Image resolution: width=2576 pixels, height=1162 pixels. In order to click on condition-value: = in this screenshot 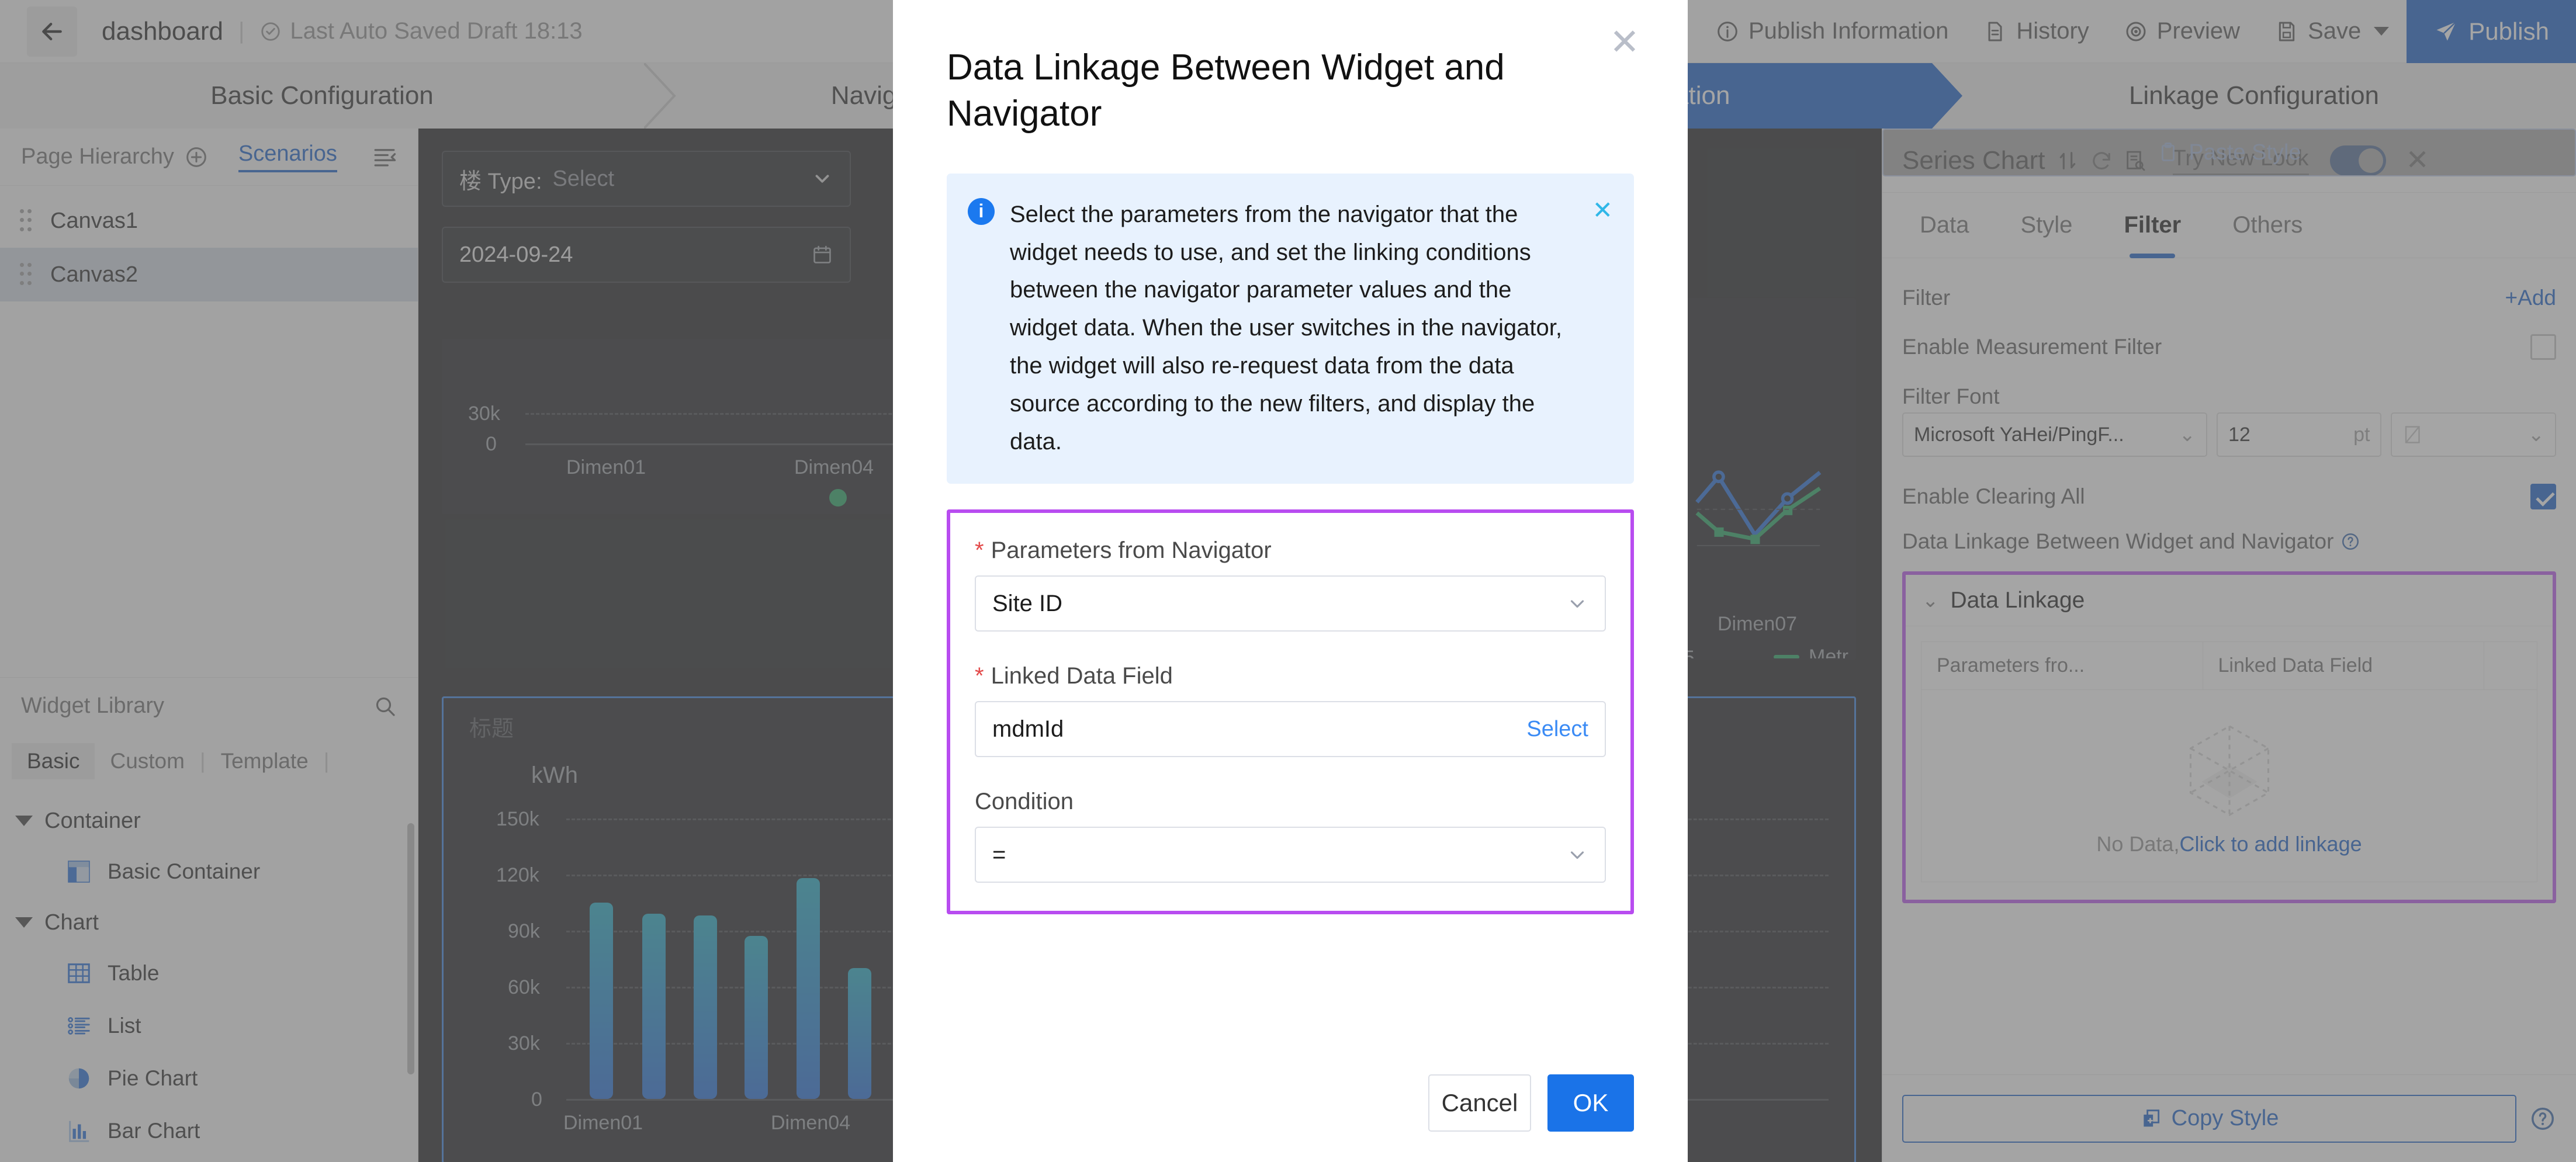, I will do `click(999, 854)`.